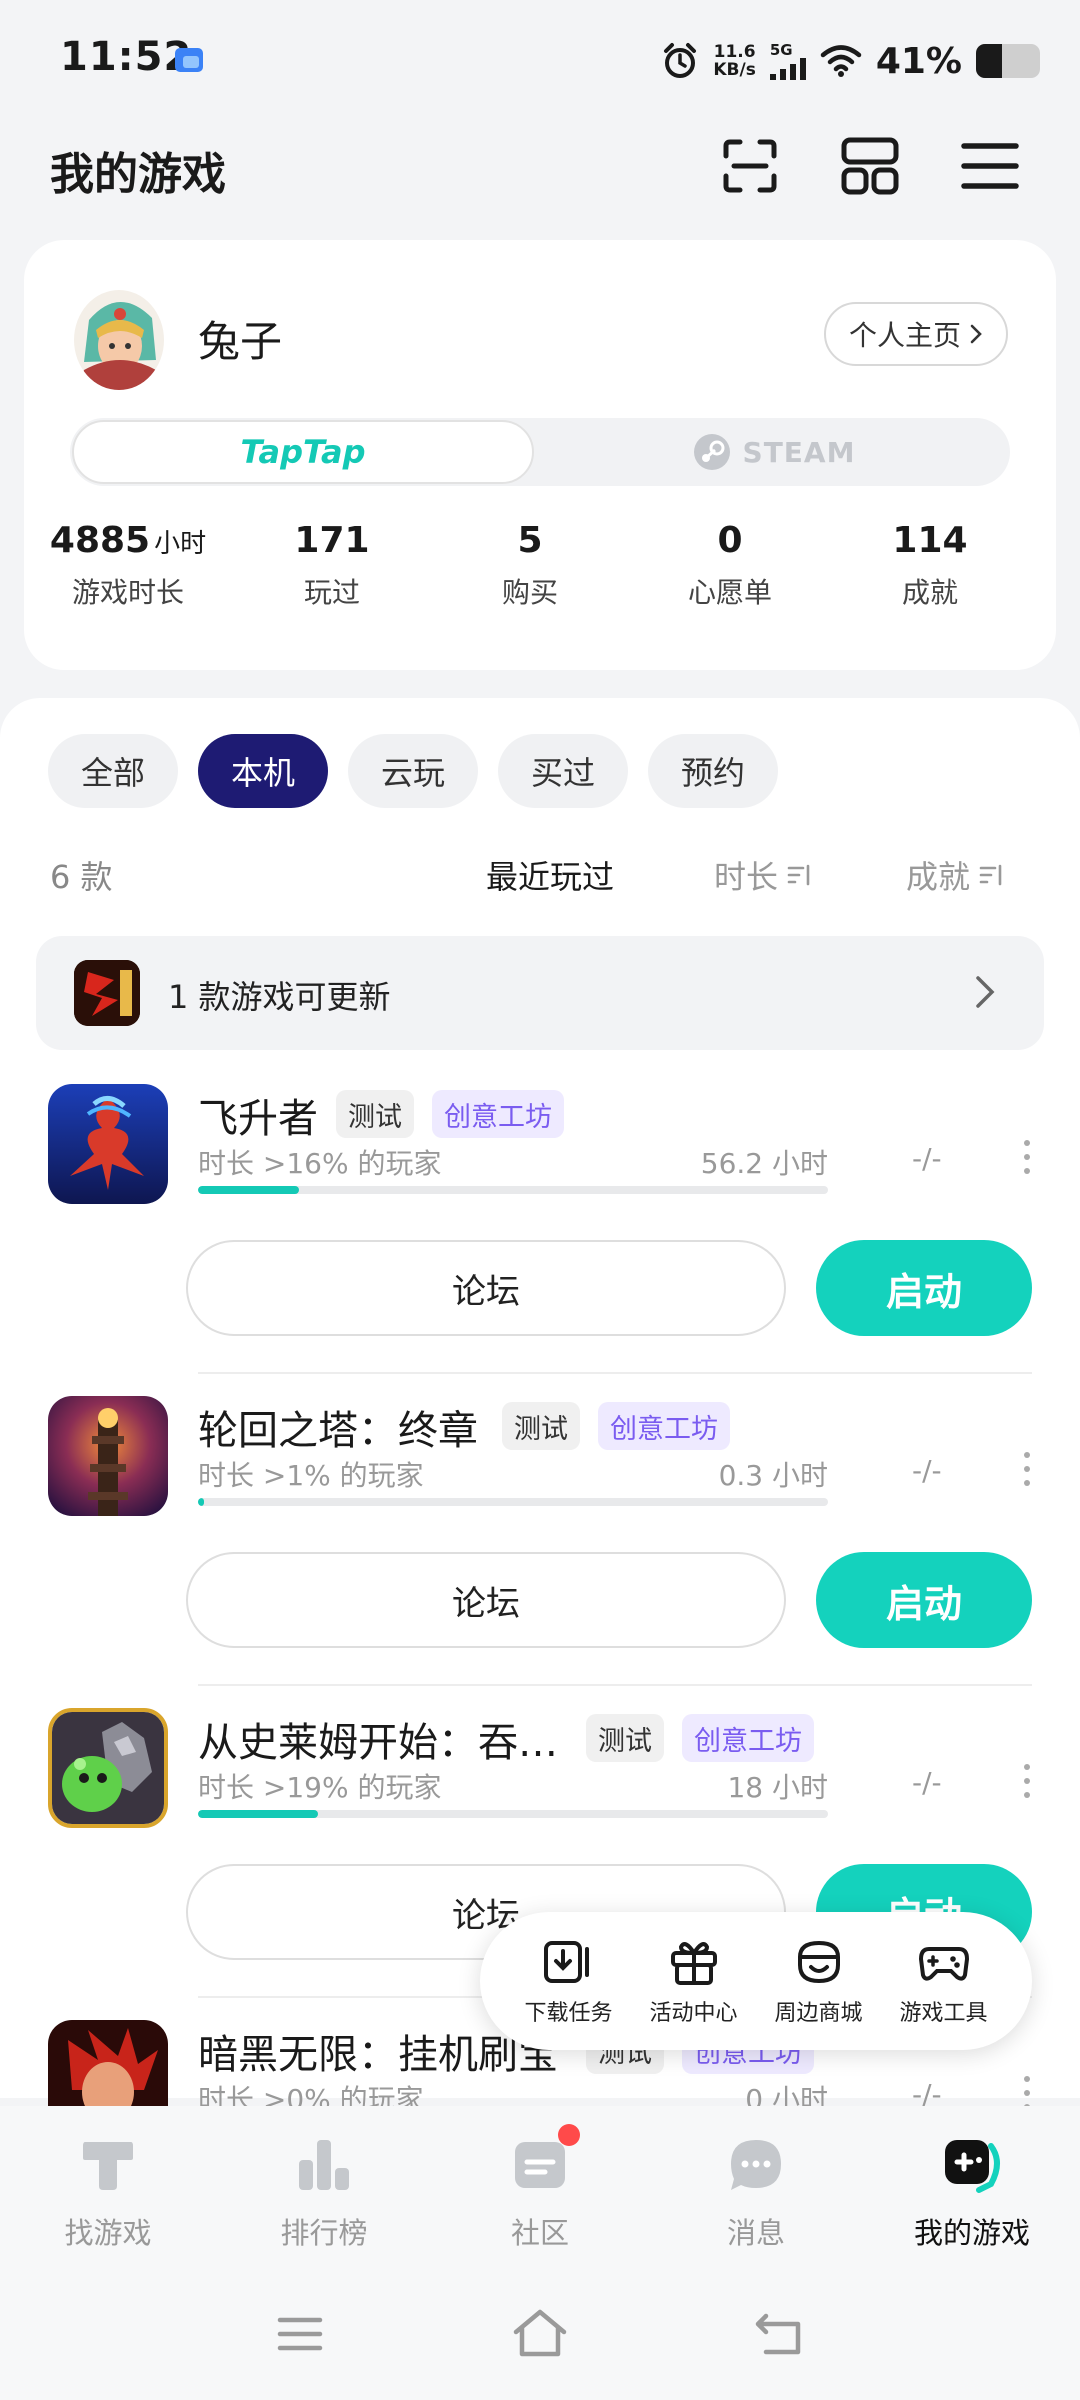  What do you see at coordinates (904, 335) in the screenshot?
I see `homepage-label: 个人主页` at bounding box center [904, 335].